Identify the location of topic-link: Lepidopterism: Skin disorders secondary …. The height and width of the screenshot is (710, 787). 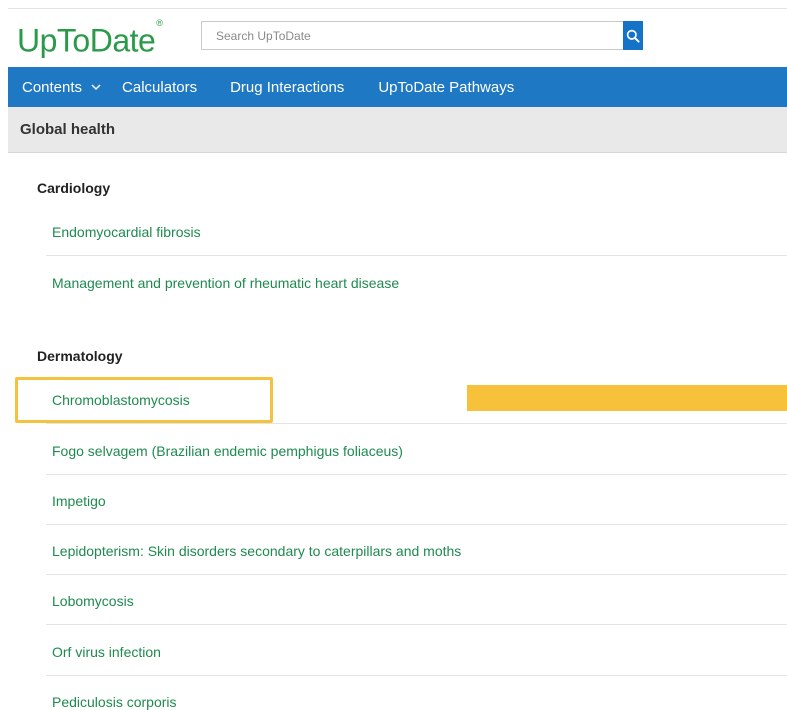
(256, 551).